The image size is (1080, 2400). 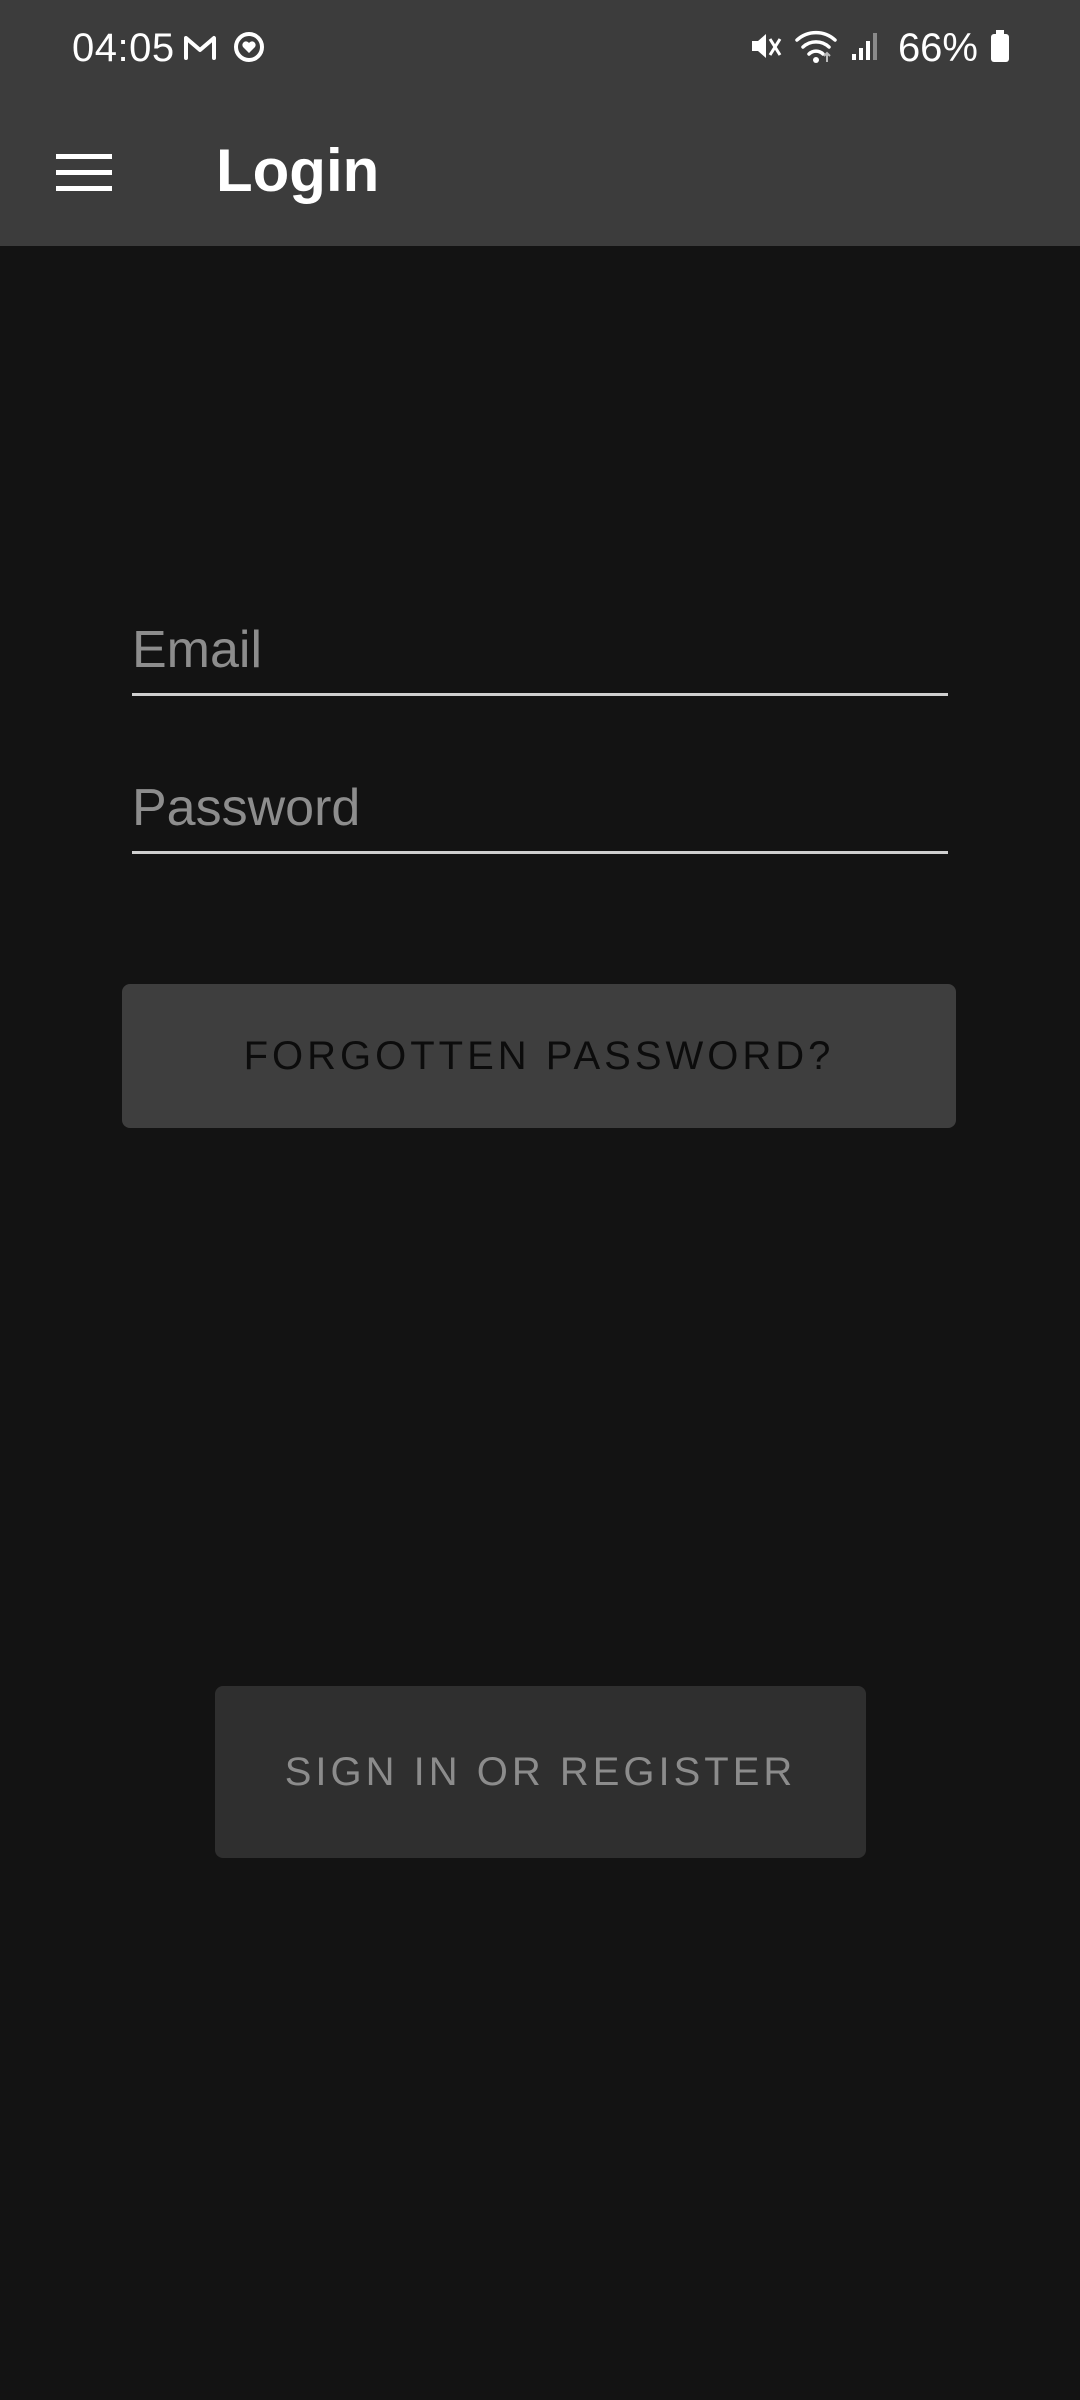 What do you see at coordinates (540, 171) in the screenshot?
I see `app-bar: Login` at bounding box center [540, 171].